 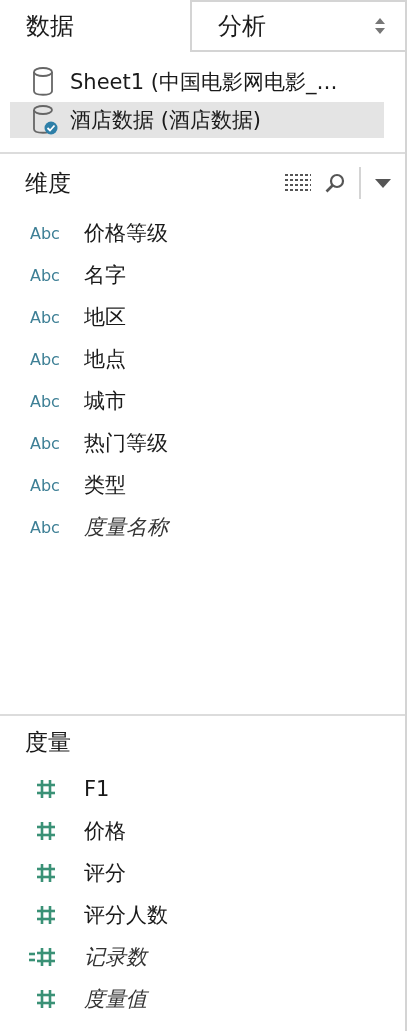 What do you see at coordinates (380, 26) in the screenshot?
I see `sort-arrows-icon` at bounding box center [380, 26].